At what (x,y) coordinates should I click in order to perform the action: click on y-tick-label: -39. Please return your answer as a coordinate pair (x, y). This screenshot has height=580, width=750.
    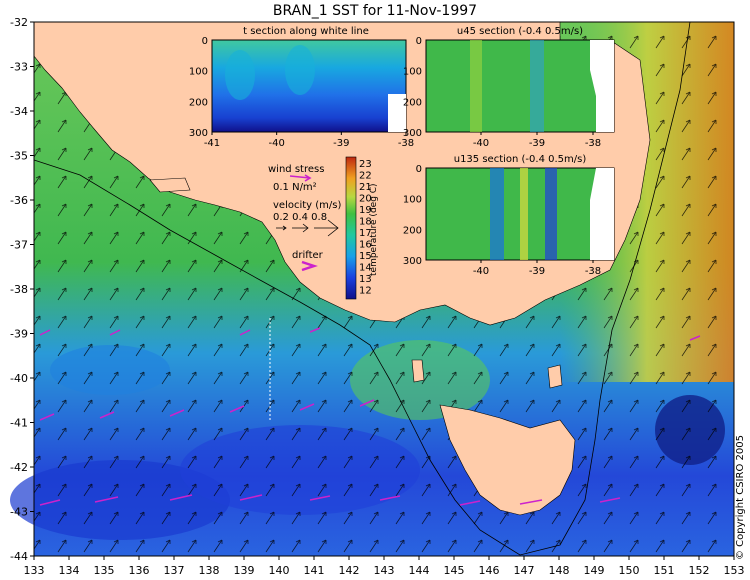
    Looking at the image, I should click on (19, 334).